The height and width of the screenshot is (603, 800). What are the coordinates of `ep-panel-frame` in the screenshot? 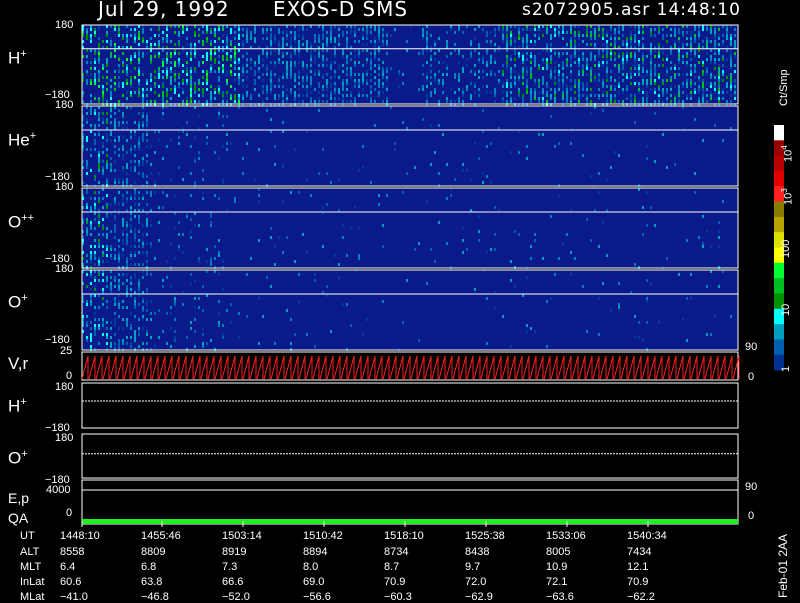 It's located at (410, 502).